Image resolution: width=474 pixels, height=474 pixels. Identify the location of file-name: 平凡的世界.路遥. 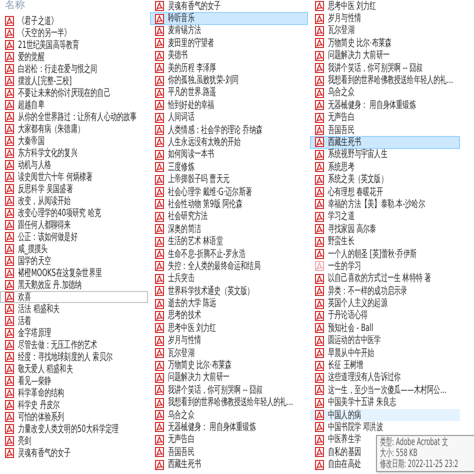
(192, 92).